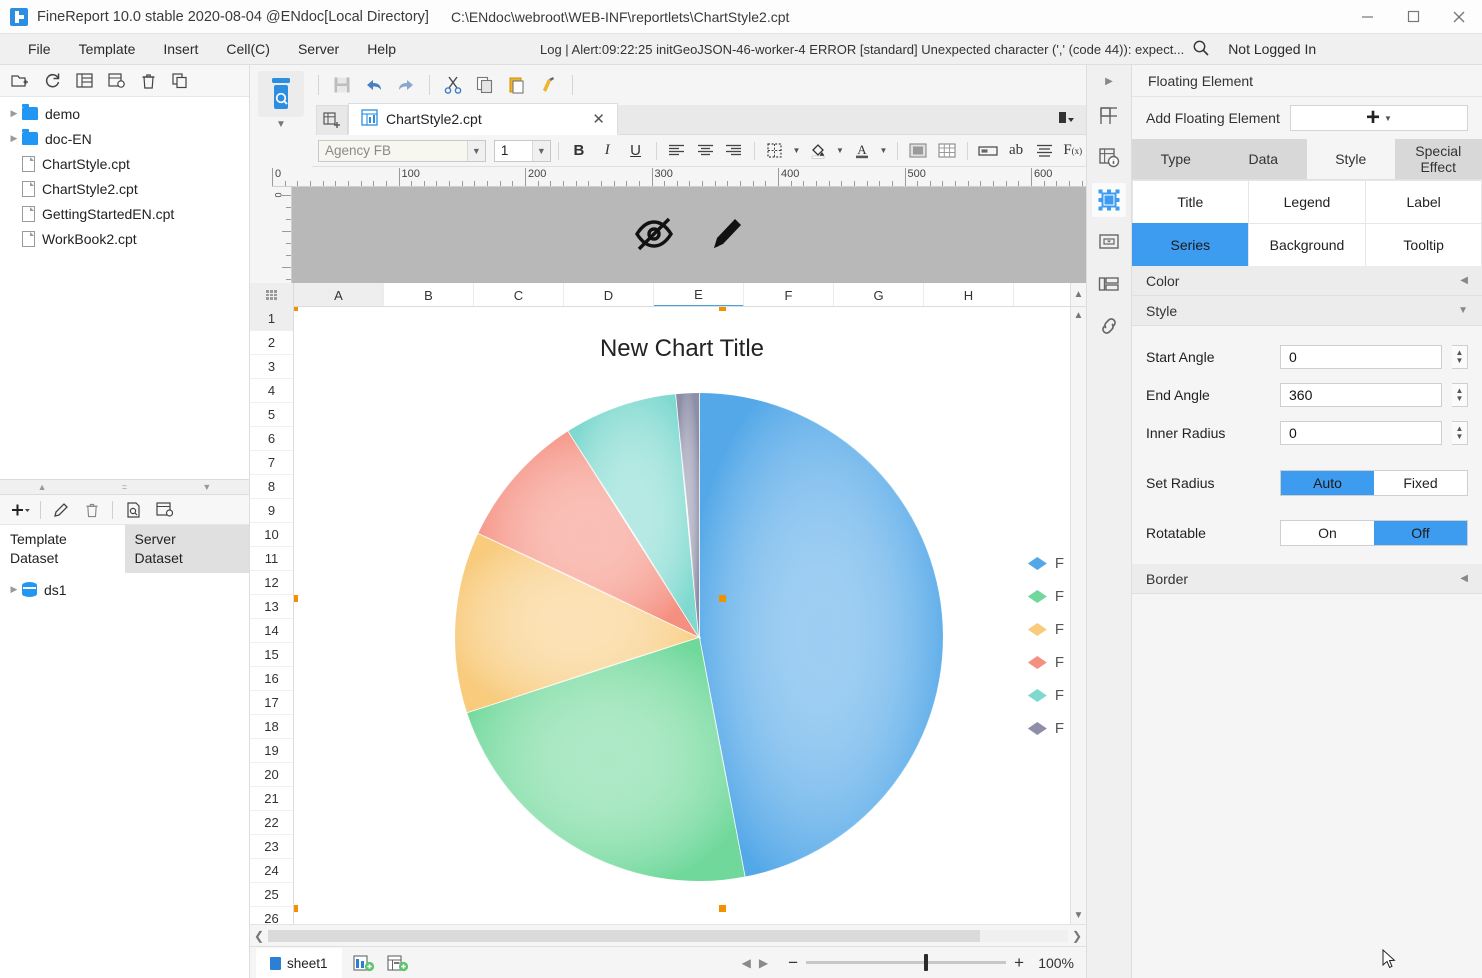 The width and height of the screenshot is (1482, 978). Describe the element at coordinates (906, 962) in the screenshot. I see `zoom-slider-track` at that location.